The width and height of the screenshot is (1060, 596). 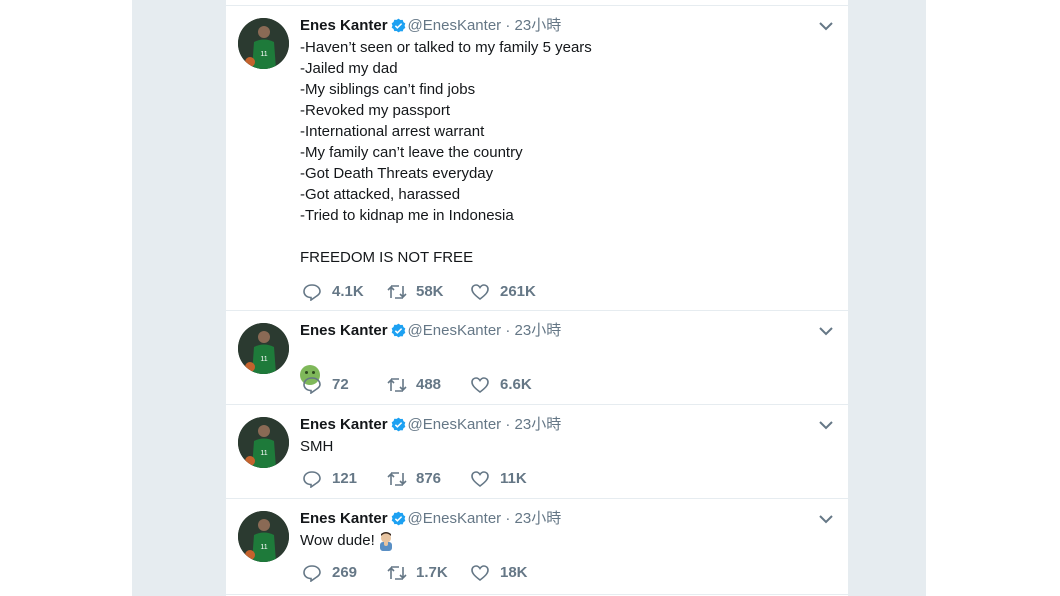 What do you see at coordinates (429, 384) in the screenshot?
I see `retweet-count: 488` at bounding box center [429, 384].